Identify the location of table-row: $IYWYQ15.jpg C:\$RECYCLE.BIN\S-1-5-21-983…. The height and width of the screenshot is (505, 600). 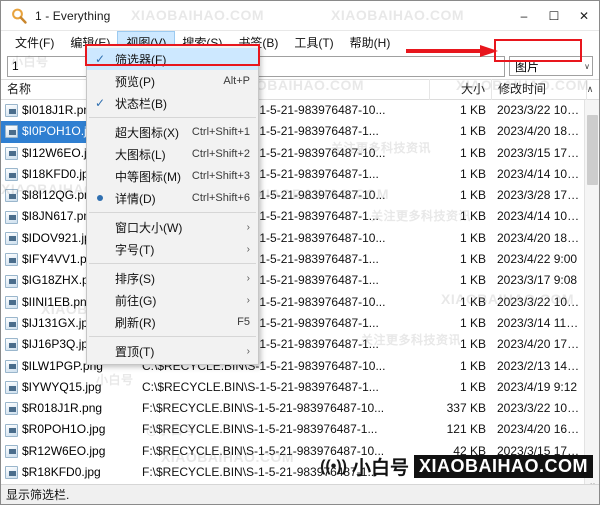
(300, 387).